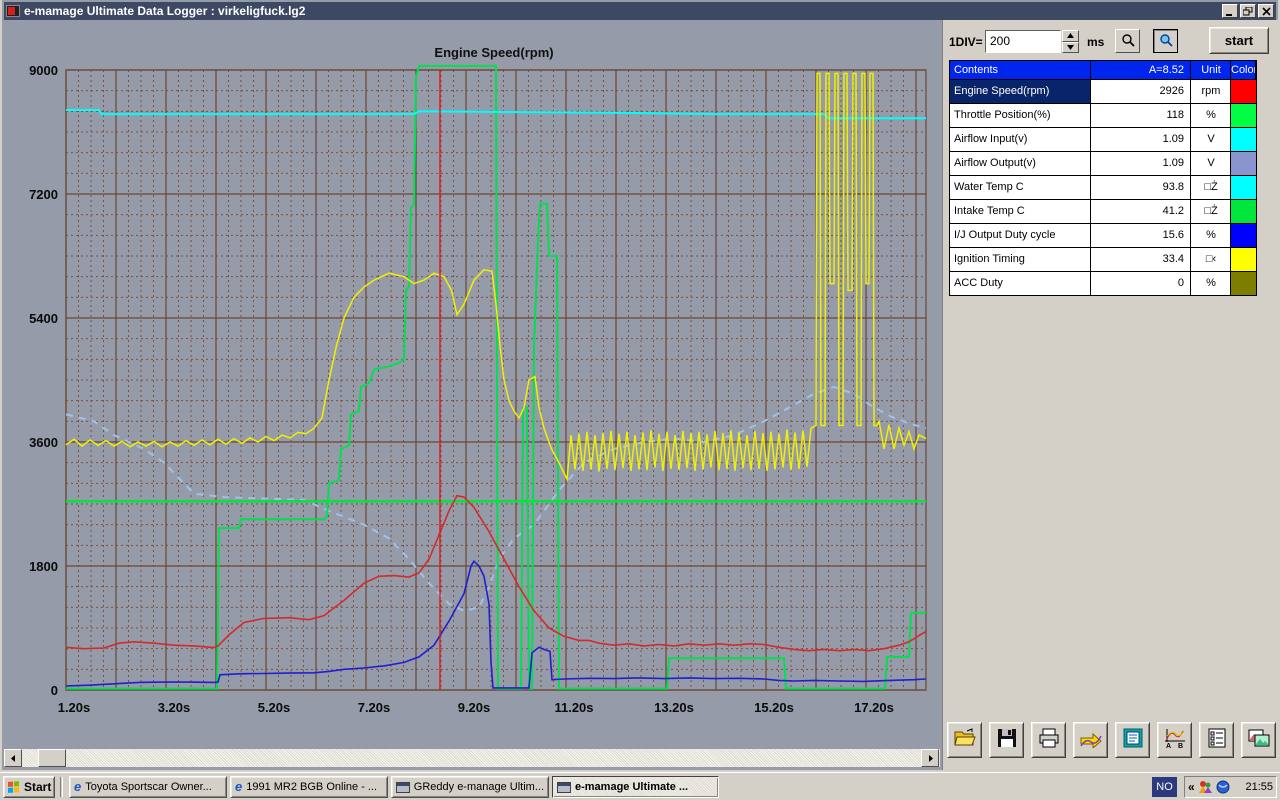 Image resolution: width=1280 pixels, height=800 pixels. What do you see at coordinates (1103, 187) in the screenshot?
I see `channel-row-5: Water Temp C 93.8 □Ż` at bounding box center [1103, 187].